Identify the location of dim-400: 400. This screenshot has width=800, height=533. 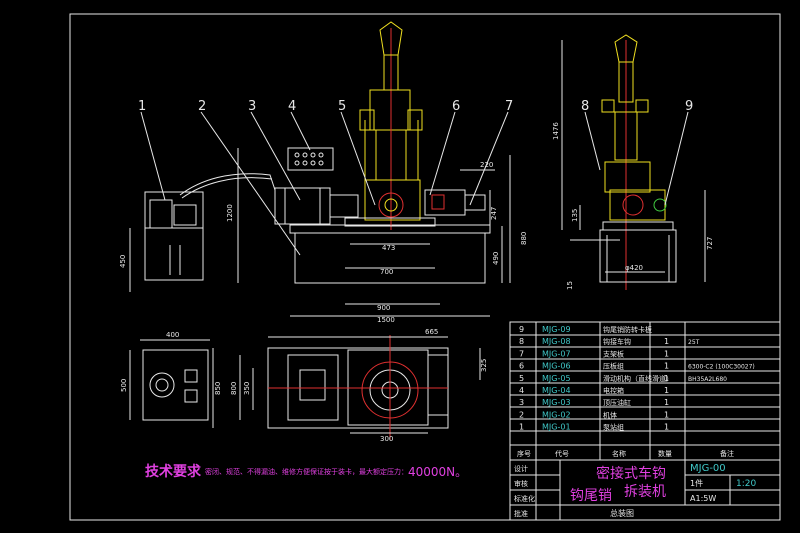
(172, 335).